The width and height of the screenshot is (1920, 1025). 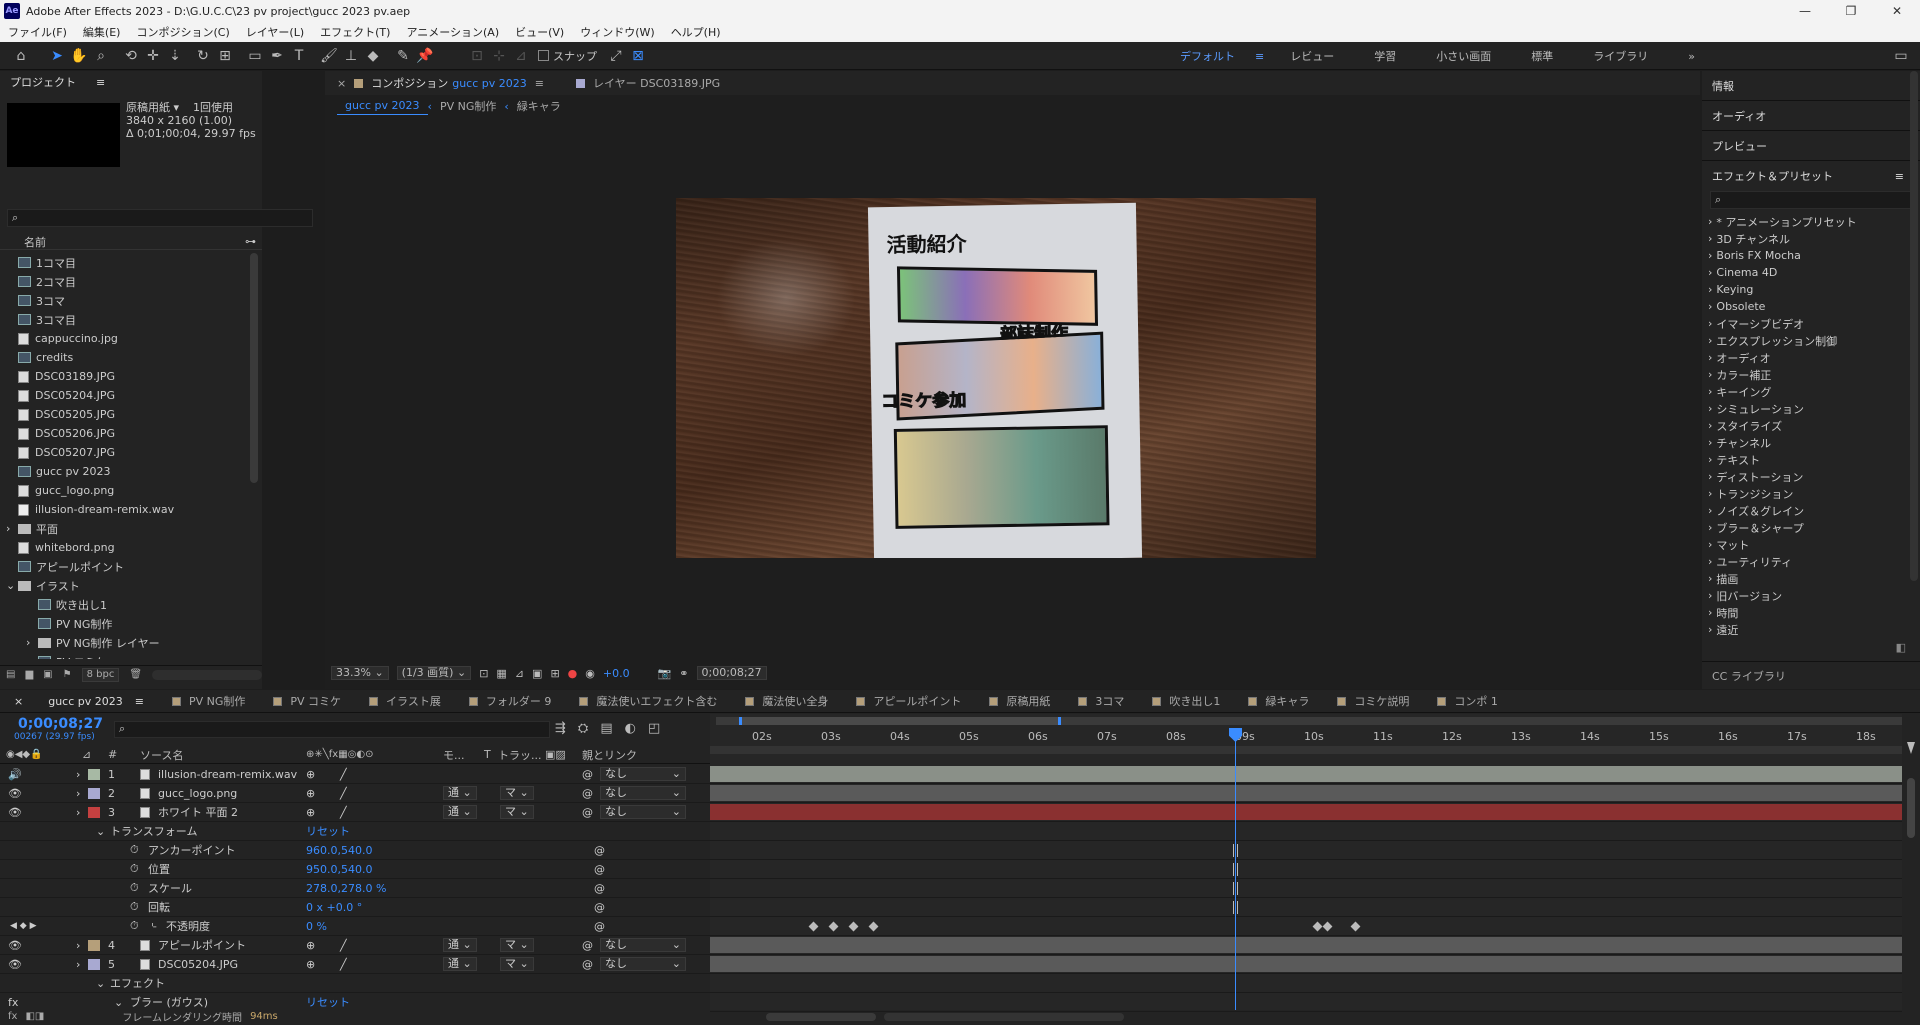 What do you see at coordinates (519, 673) in the screenshot?
I see `mask-visibility-icon: ⊿` at bounding box center [519, 673].